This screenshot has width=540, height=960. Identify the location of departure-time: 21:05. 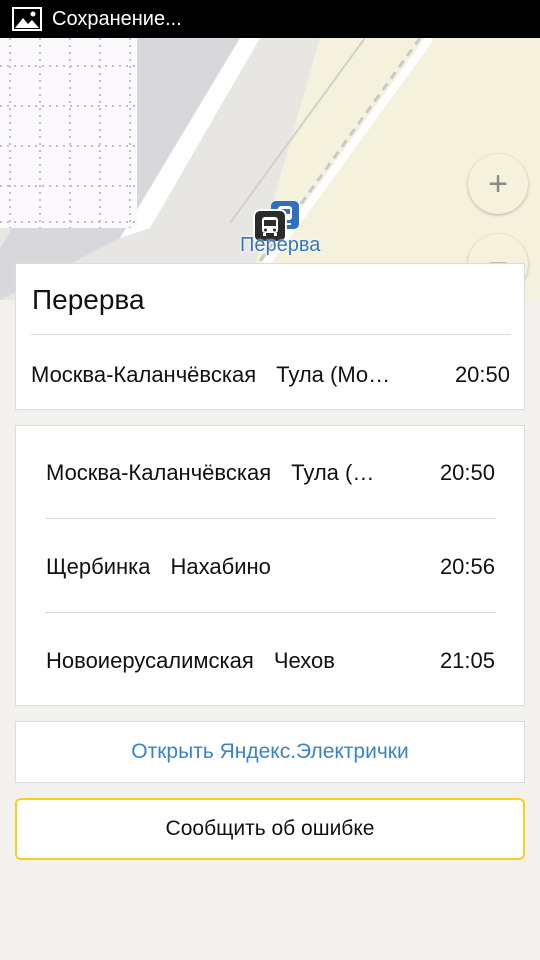
(467, 660).